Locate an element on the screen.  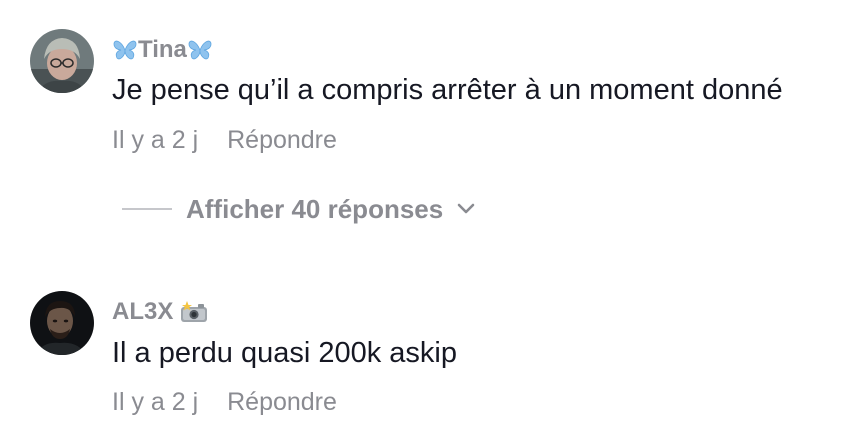
username-text: Tina is located at coordinates (162, 49).